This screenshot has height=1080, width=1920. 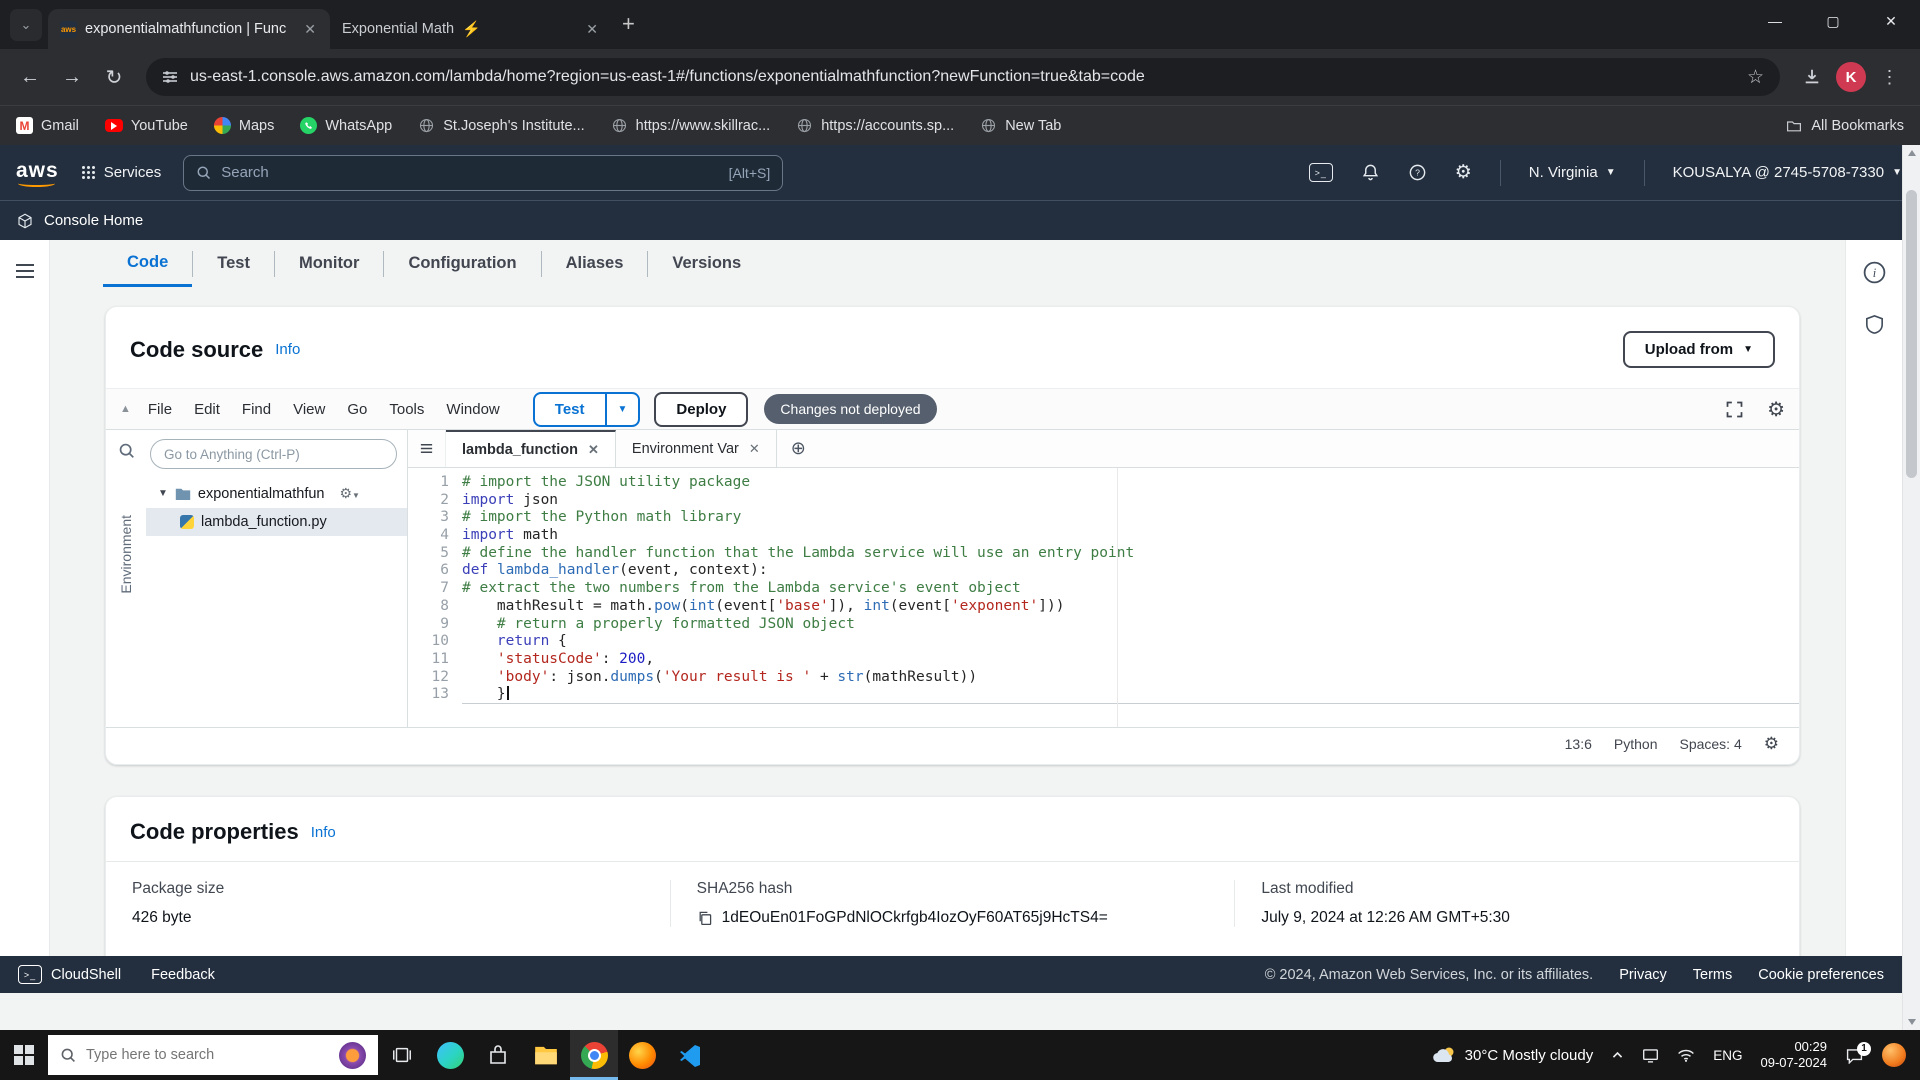 What do you see at coordinates (1617, 1055) in the screenshot?
I see `tray-expand-chevron-icon` at bounding box center [1617, 1055].